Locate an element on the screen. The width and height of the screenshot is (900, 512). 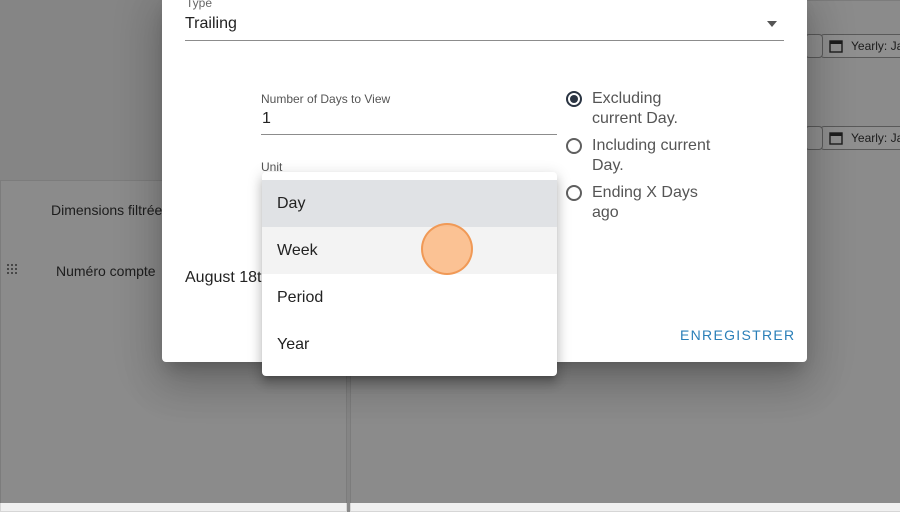
date-text: August 18t is located at coordinates (223, 277).